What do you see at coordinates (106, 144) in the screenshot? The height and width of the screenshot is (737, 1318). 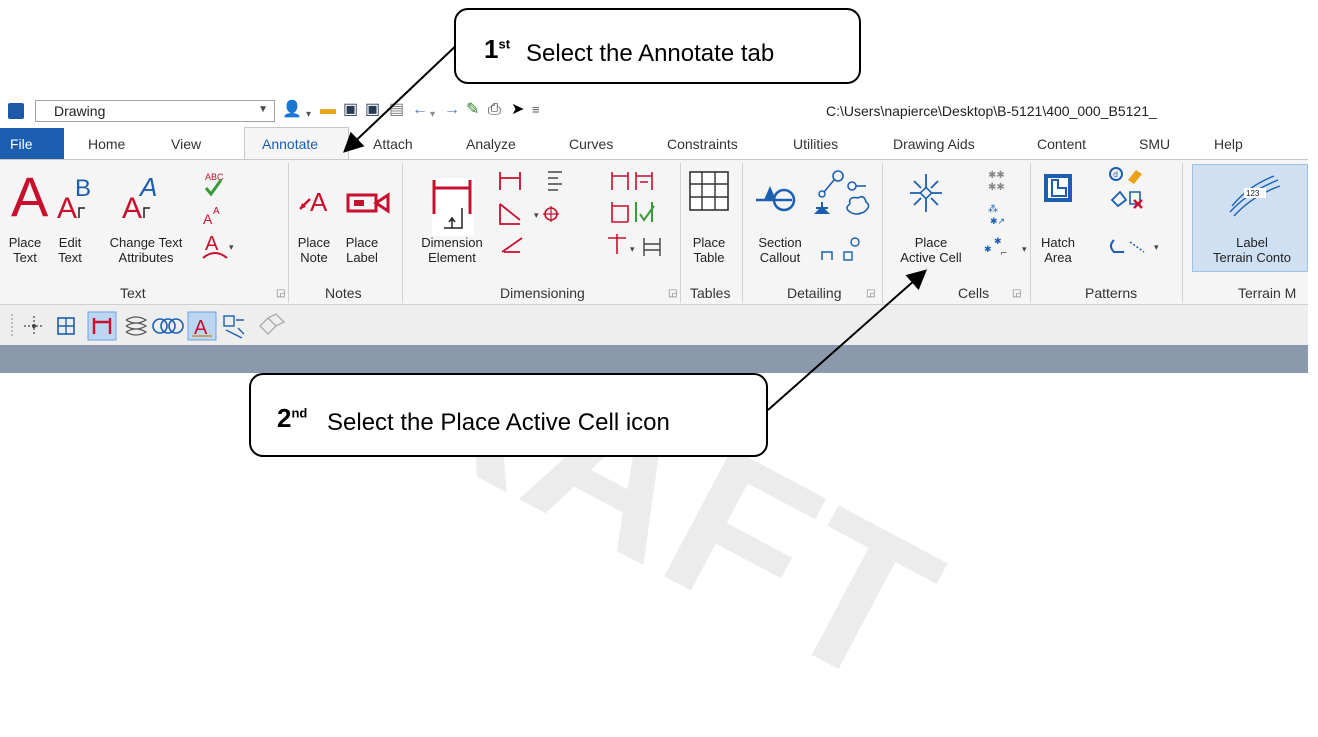 I see `tab-home: Home` at bounding box center [106, 144].